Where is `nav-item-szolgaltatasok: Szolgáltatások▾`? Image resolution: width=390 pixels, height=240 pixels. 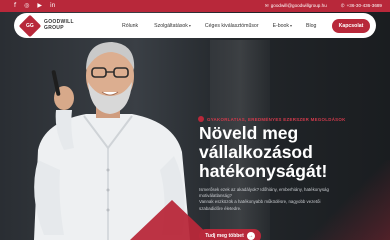 nav-item-szolgaltatasok: Szolgáltatások▾ is located at coordinates (172, 26).